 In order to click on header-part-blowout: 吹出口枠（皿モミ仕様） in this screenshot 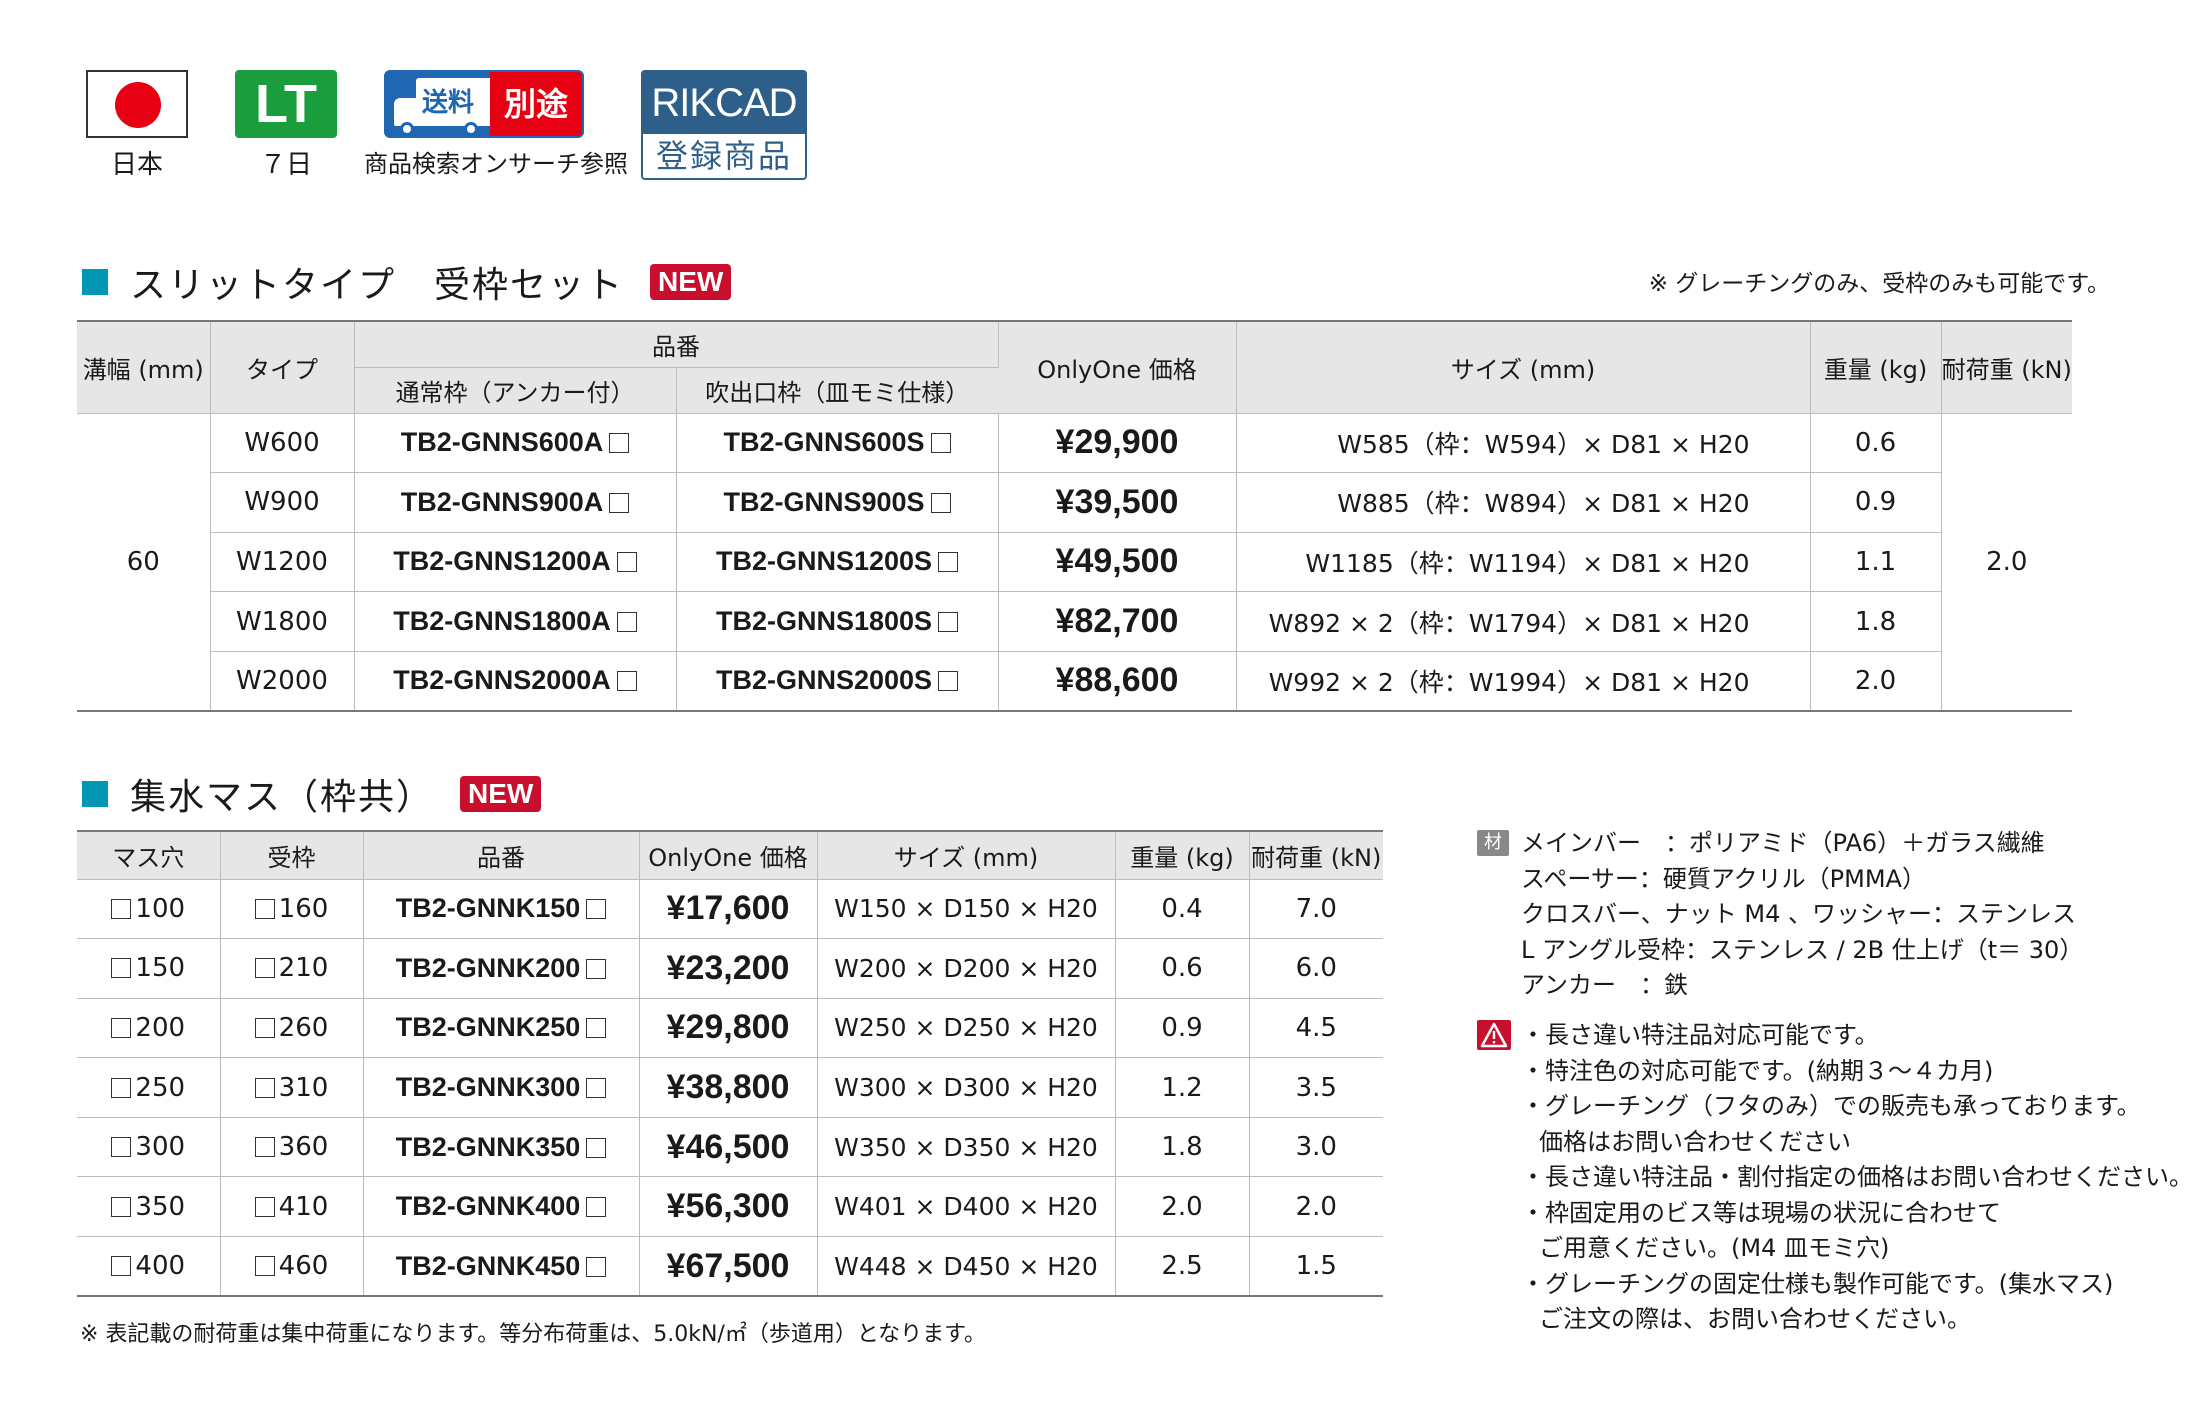, I will do `click(837, 390)`.